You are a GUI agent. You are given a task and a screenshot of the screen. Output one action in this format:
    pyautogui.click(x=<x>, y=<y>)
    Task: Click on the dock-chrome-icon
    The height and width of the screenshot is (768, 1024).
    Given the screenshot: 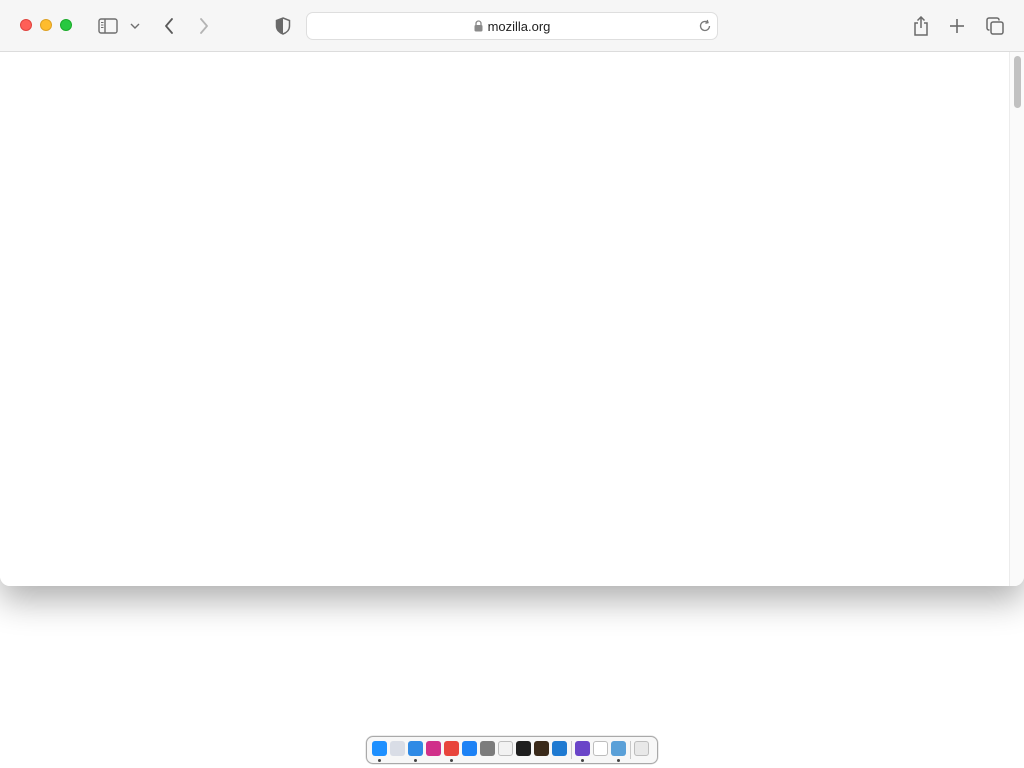 What is the action you would take?
    pyautogui.click(x=451, y=748)
    